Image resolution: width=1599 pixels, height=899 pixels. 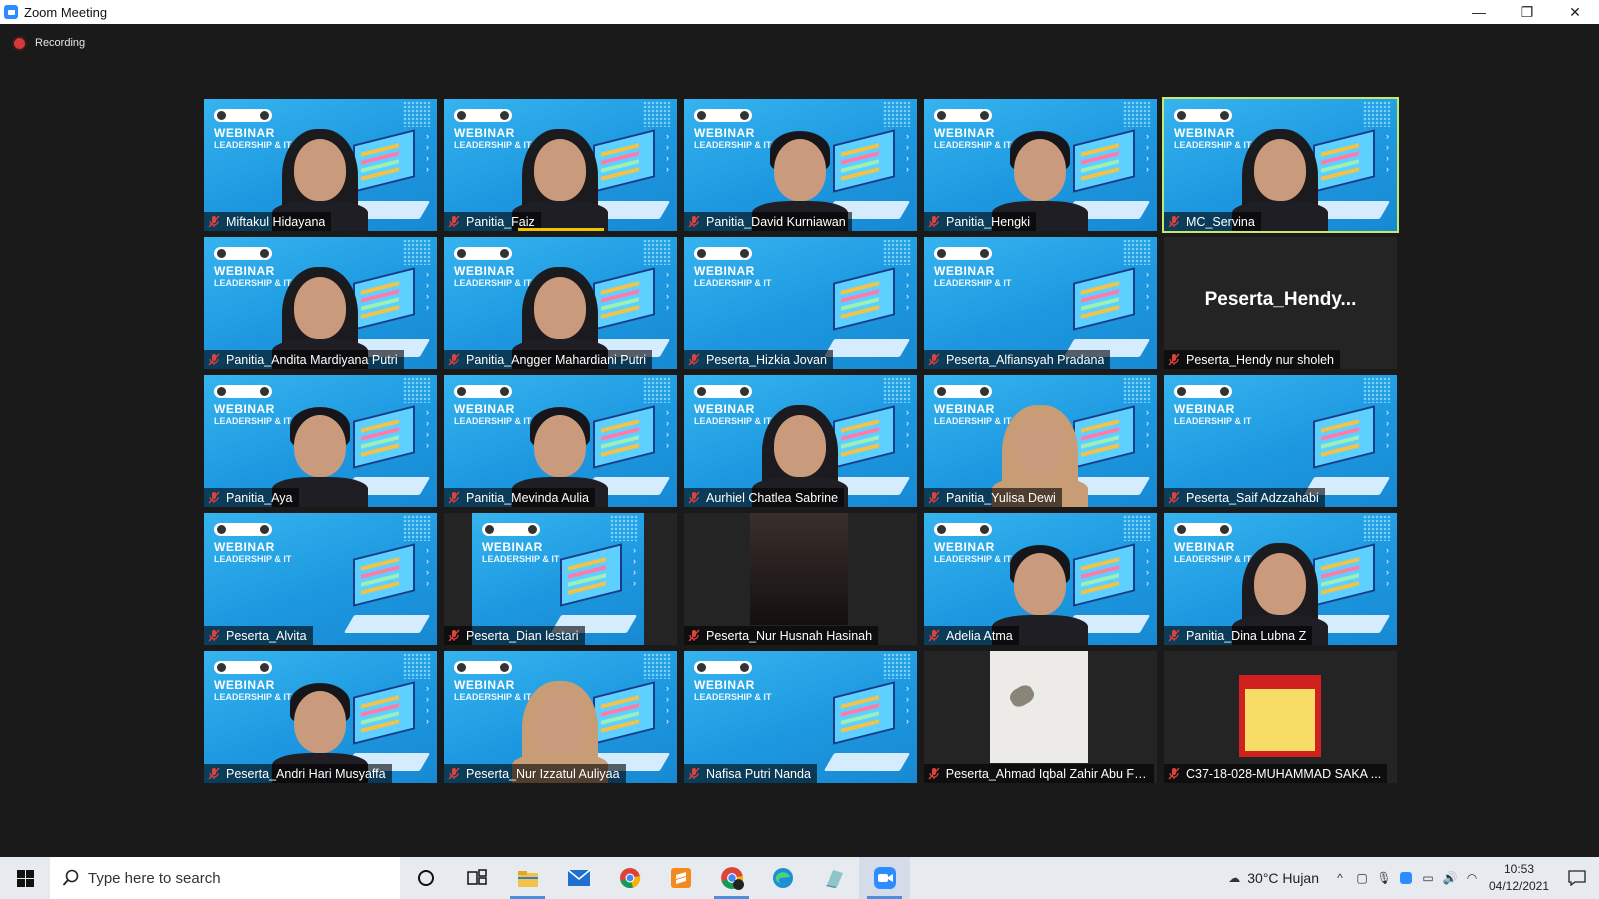 I want to click on participant-name: MC_Servina, so click(x=1220, y=221).